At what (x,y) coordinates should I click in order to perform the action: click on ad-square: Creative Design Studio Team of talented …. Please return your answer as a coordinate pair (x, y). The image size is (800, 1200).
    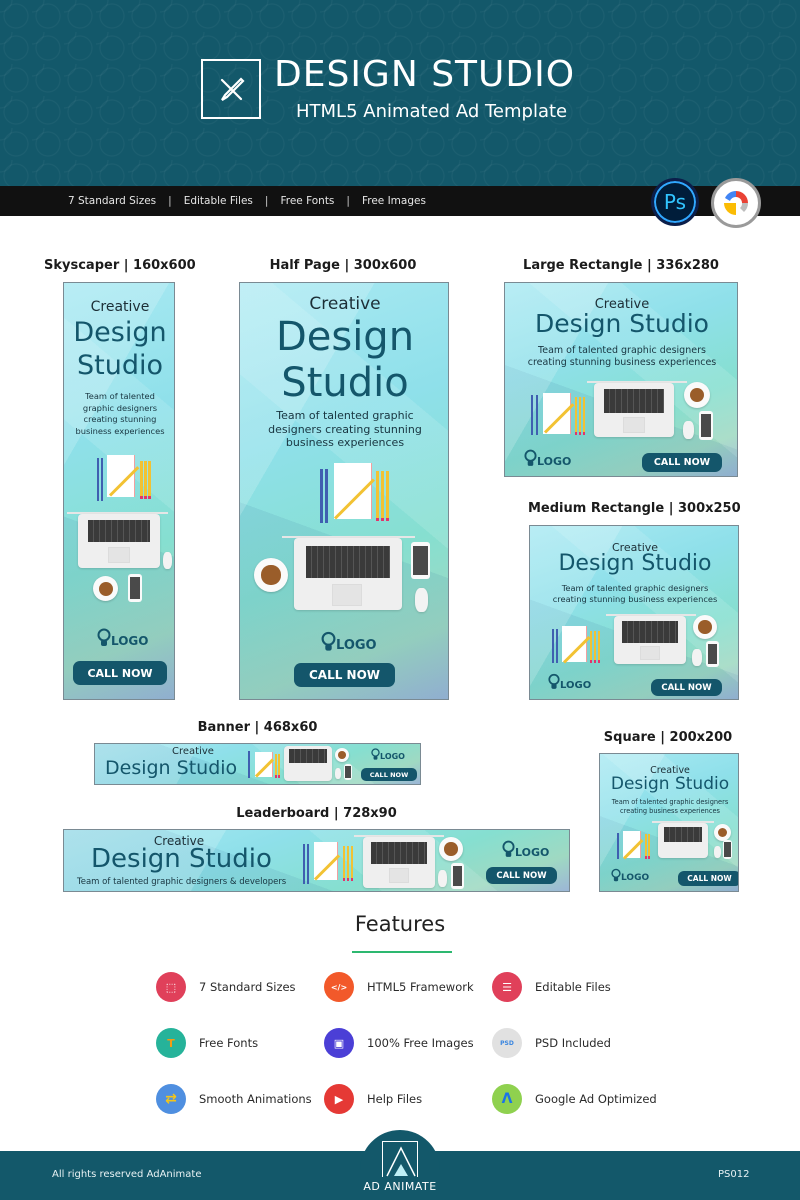
    Looking at the image, I should click on (669, 822).